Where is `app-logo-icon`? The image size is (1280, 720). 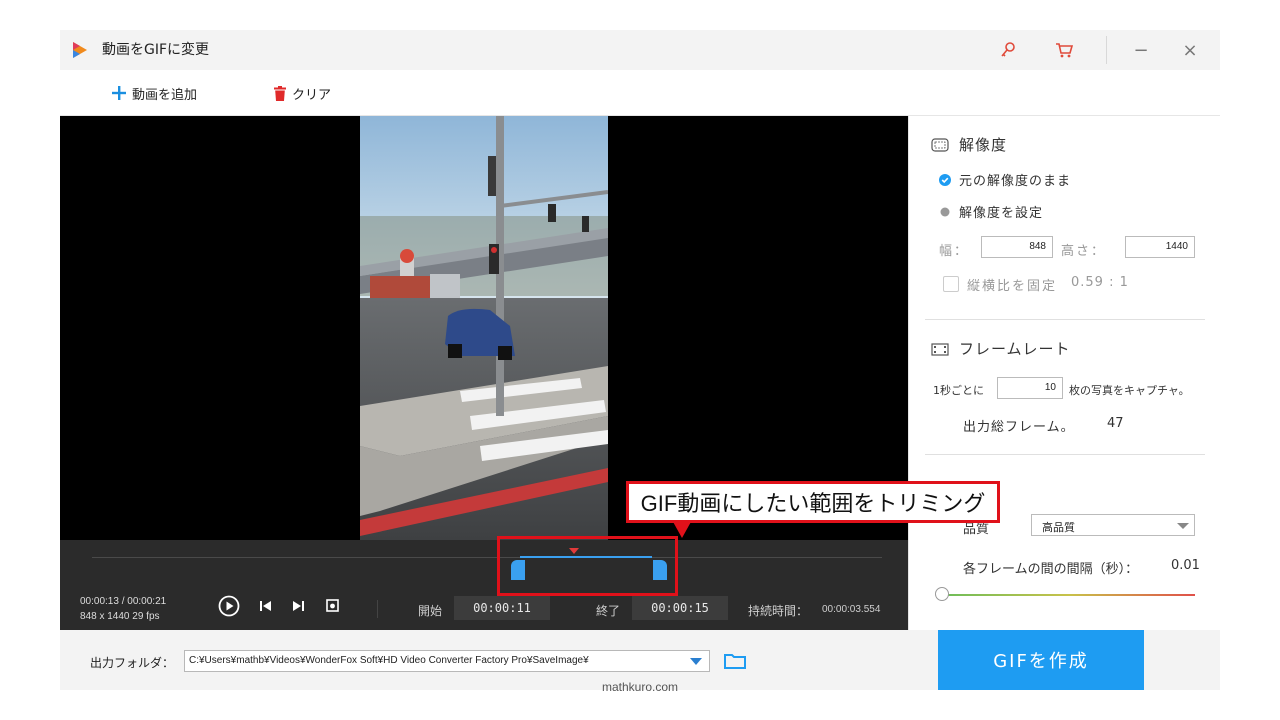 app-logo-icon is located at coordinates (80, 50).